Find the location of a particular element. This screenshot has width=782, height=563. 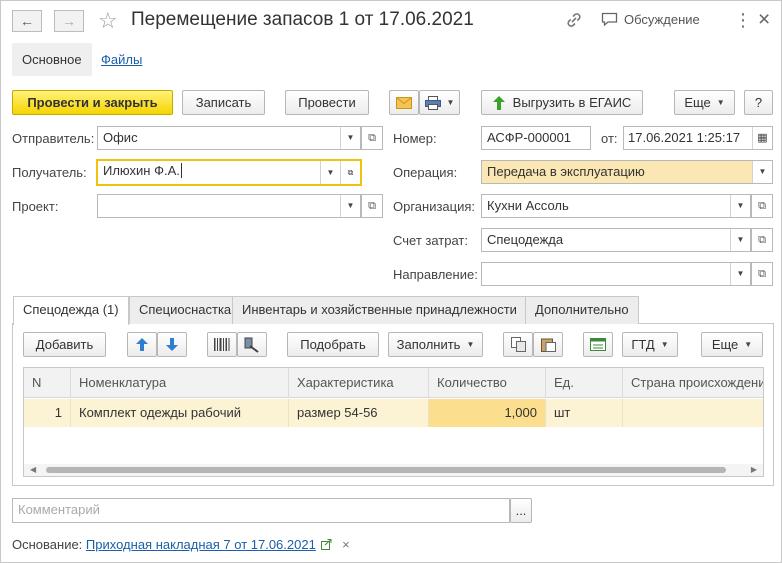

tab-special-equipment: Специоснастка is located at coordinates (185, 310).